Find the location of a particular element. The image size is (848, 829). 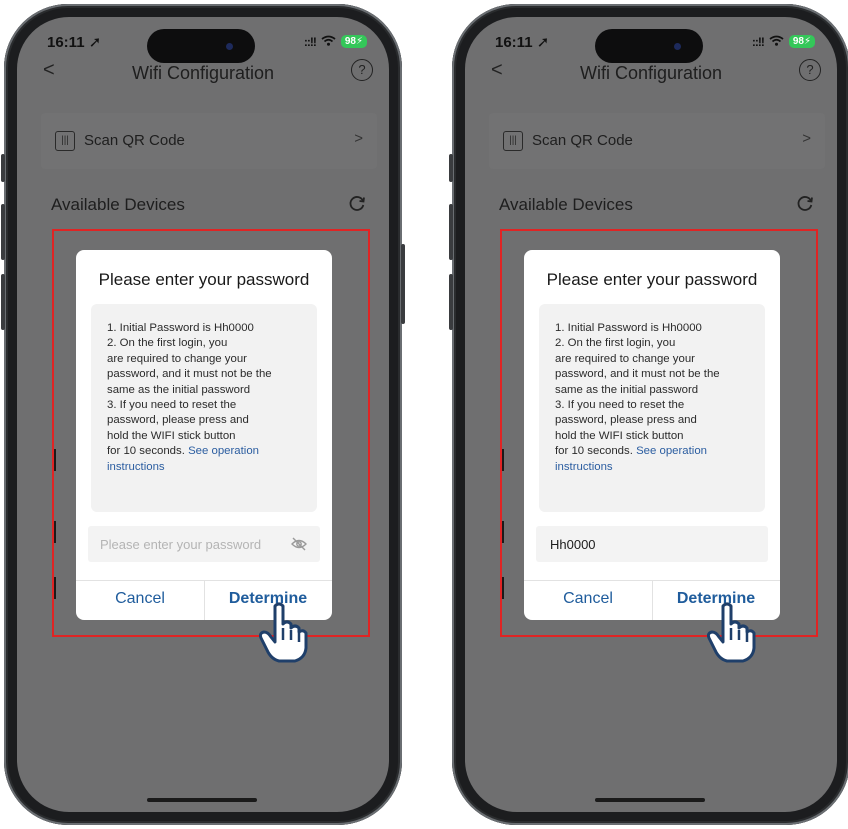

password-value: Hh0000 is located at coordinates (573, 544).